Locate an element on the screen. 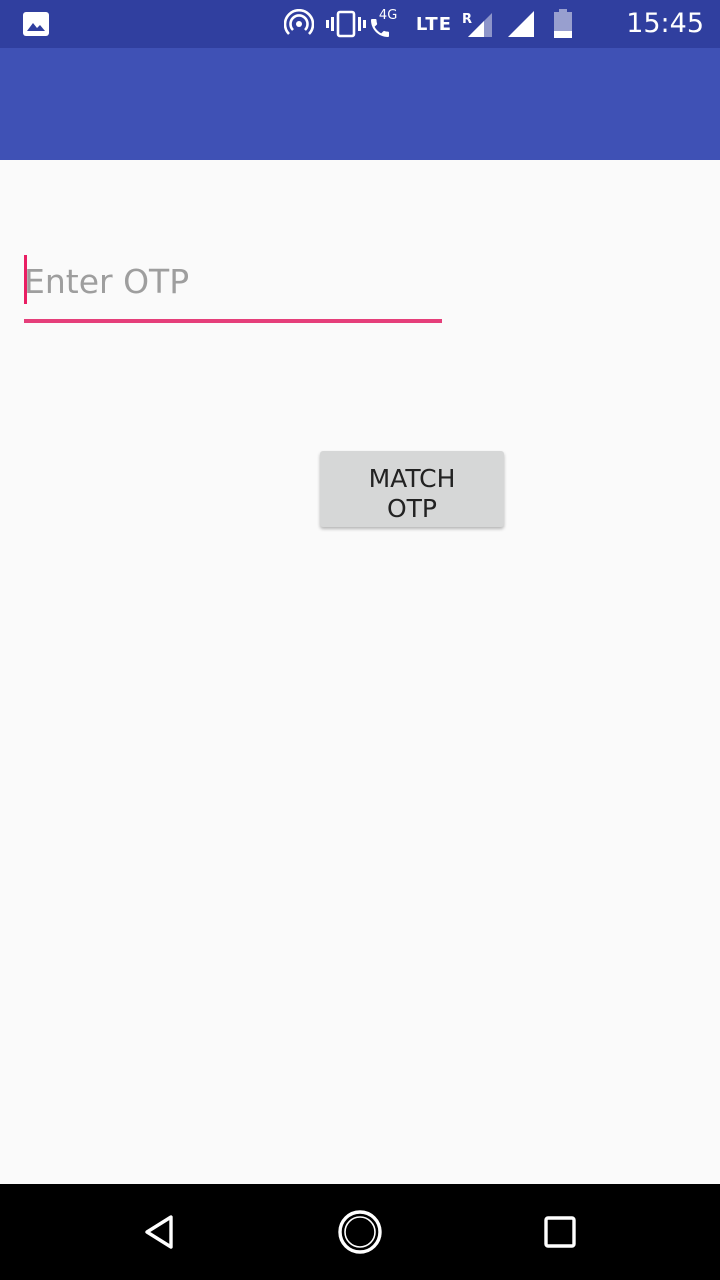 The width and height of the screenshot is (720, 1280). recents-icon is located at coordinates (560, 1232).